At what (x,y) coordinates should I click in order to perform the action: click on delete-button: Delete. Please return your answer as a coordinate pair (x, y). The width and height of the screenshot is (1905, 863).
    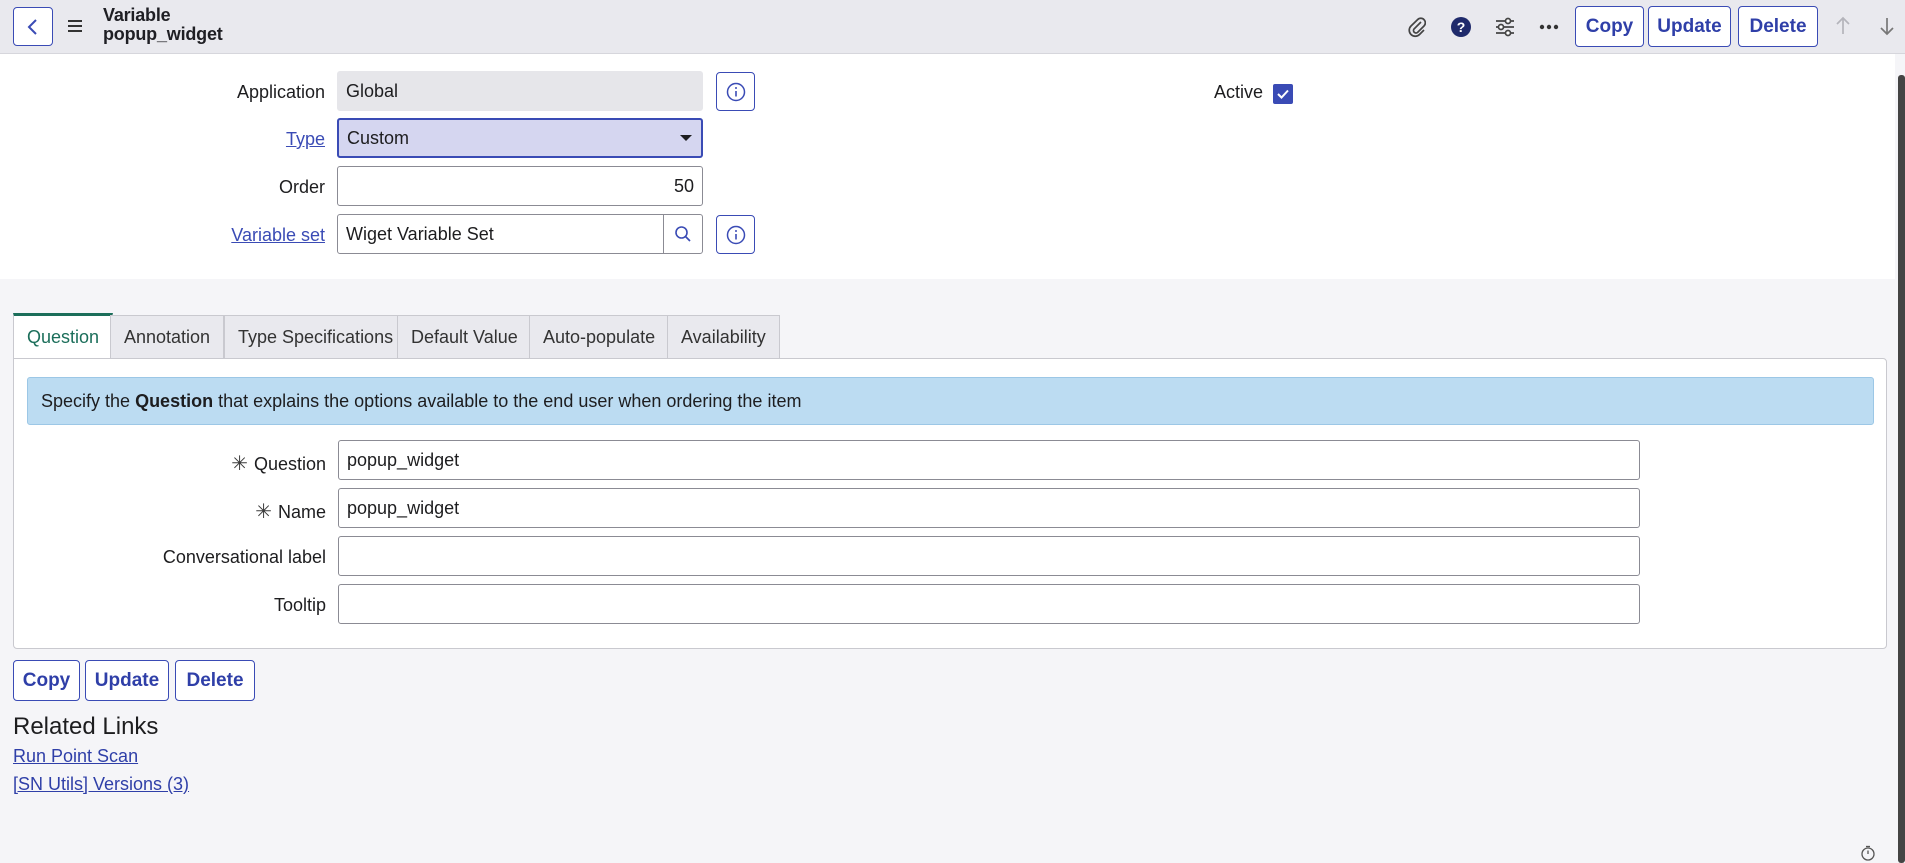
    Looking at the image, I should click on (1778, 26).